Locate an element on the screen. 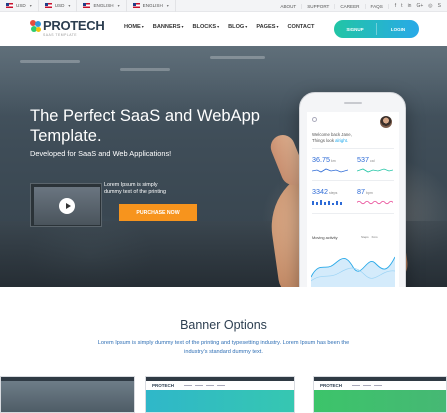  moving-activity-chart is located at coordinates (353, 271).